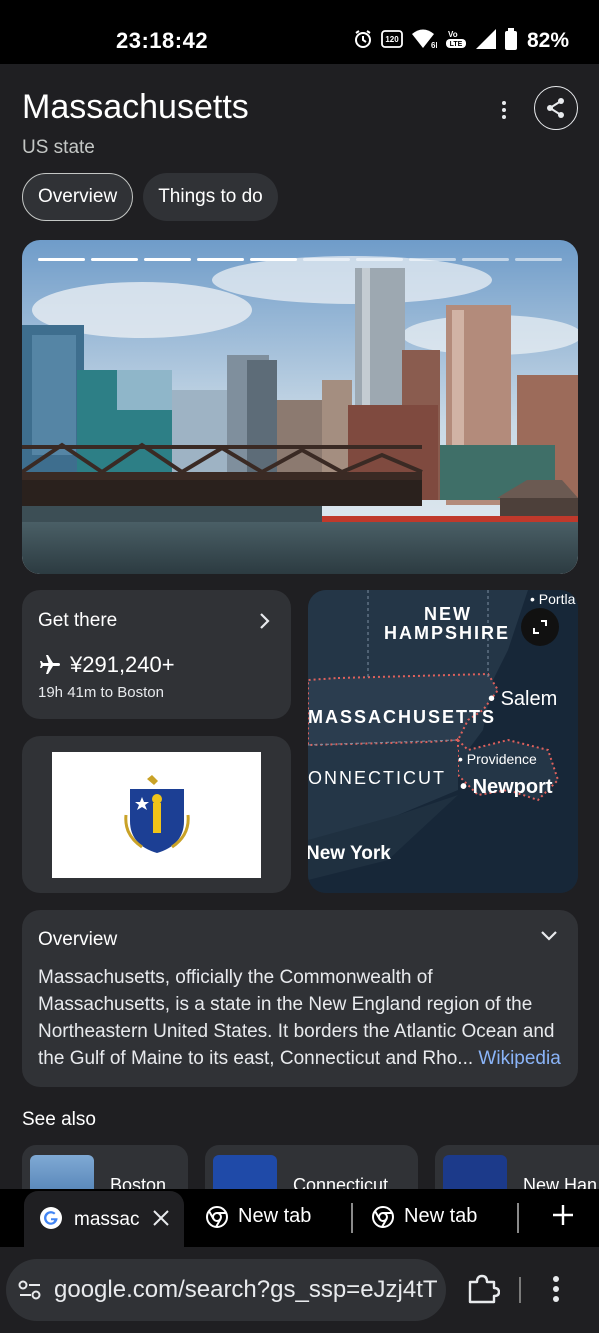 This screenshot has width=599, height=1333. I want to click on svg-text: 120, so click(392, 39).